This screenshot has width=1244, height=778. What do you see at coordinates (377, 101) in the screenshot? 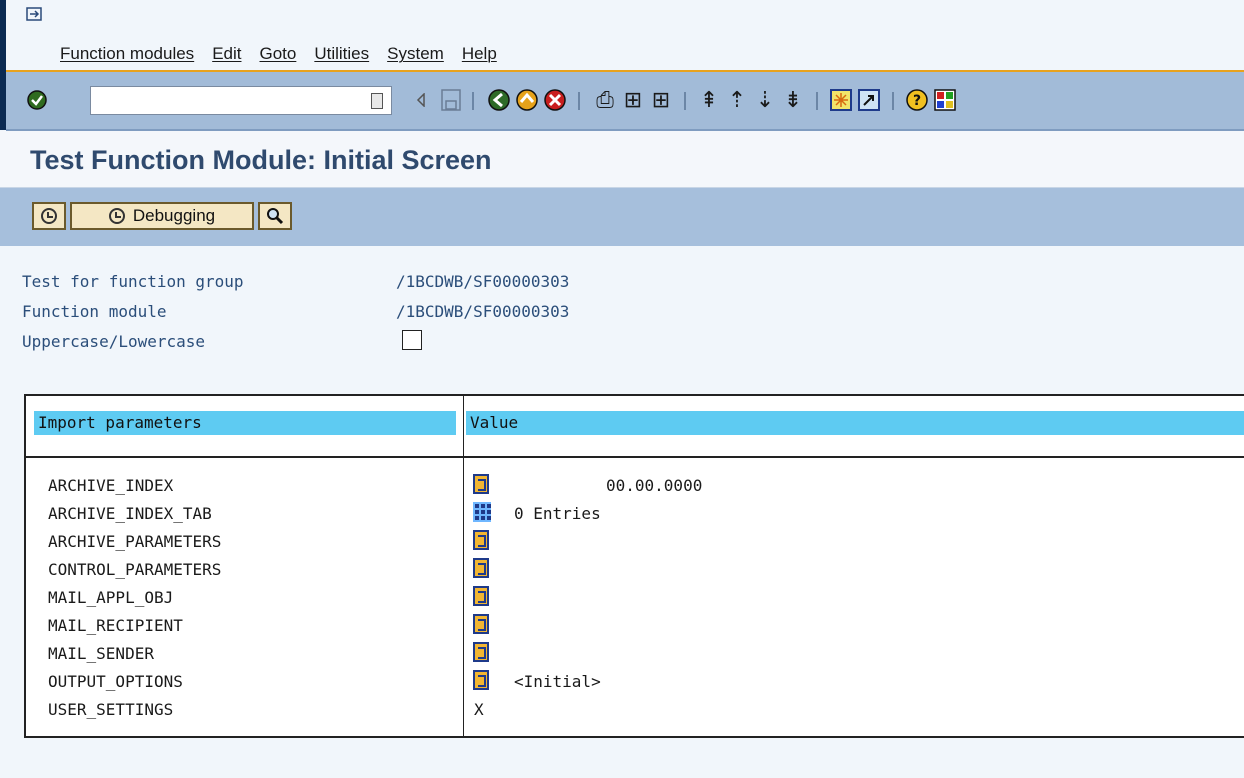
I see `command-history-icon` at bounding box center [377, 101].